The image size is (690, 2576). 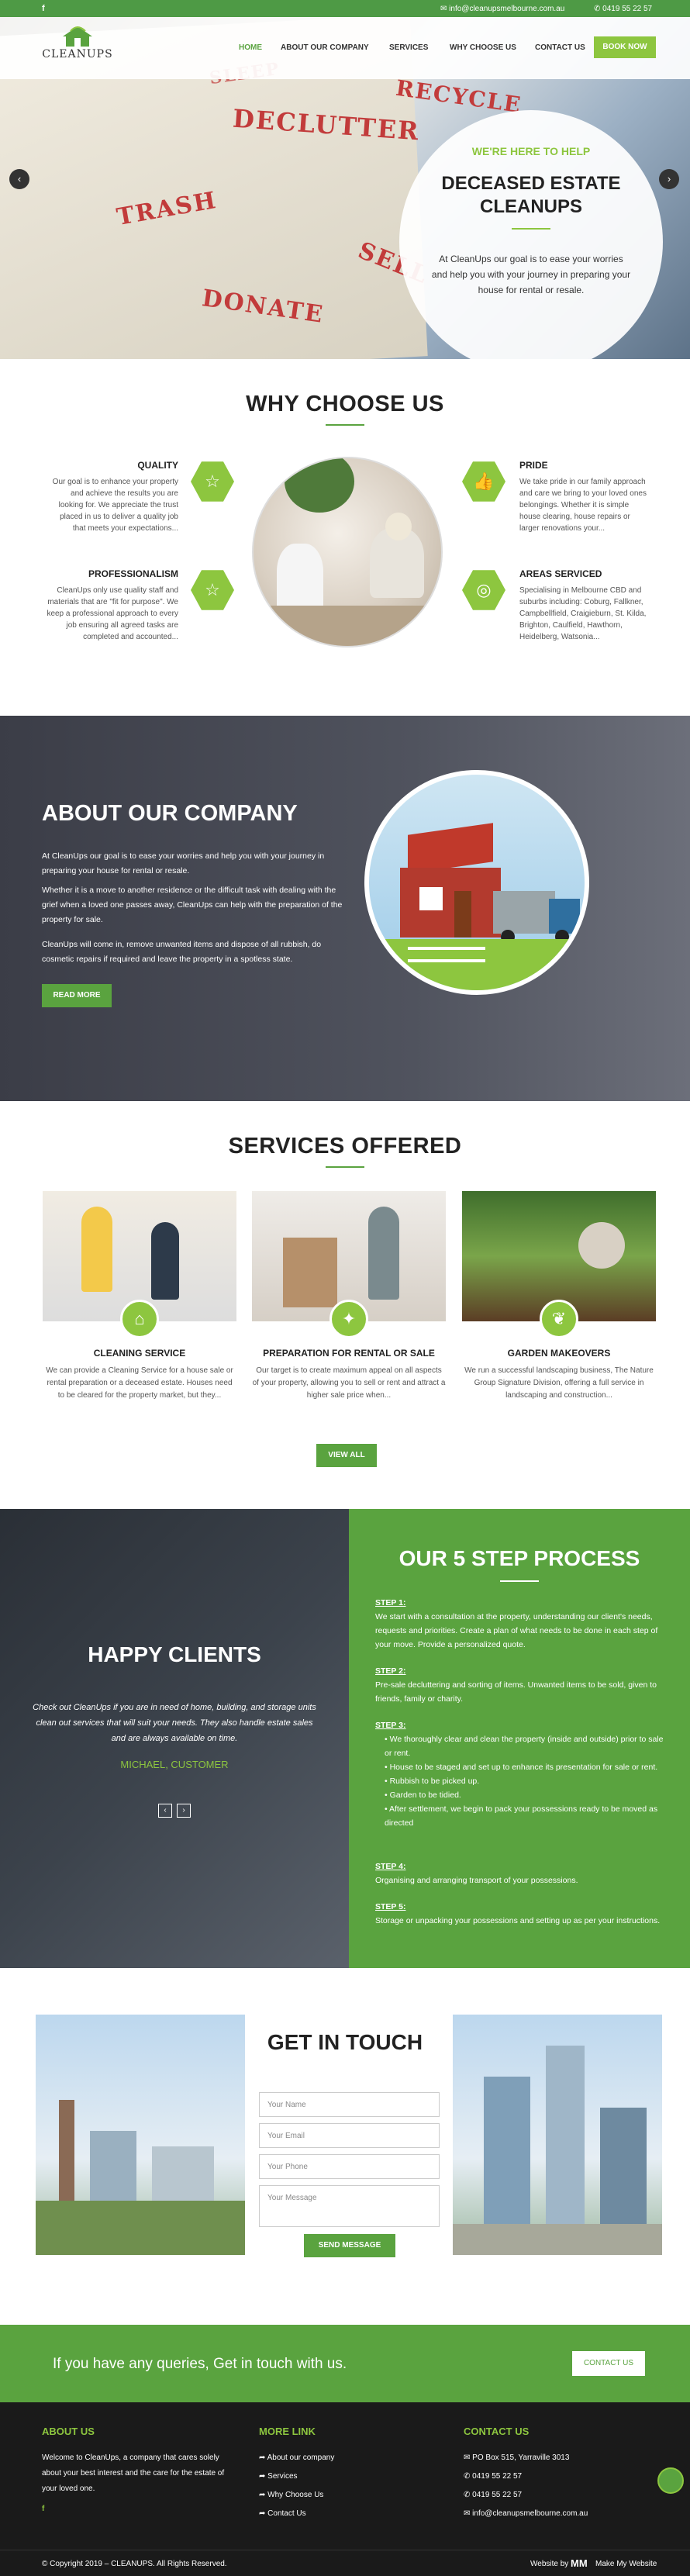 I want to click on send-message-button: SEND MESSAGE, so click(x=349, y=2245).